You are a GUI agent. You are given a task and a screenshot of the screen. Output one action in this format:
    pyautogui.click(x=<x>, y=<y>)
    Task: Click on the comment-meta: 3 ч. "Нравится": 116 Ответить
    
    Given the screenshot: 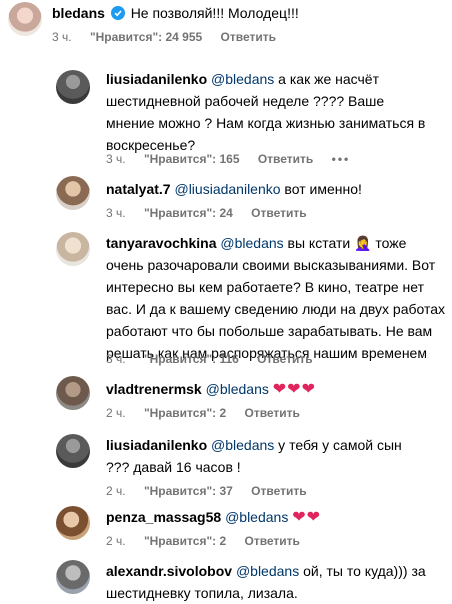 What is the action you would take?
    pyautogui.click(x=217, y=359)
    